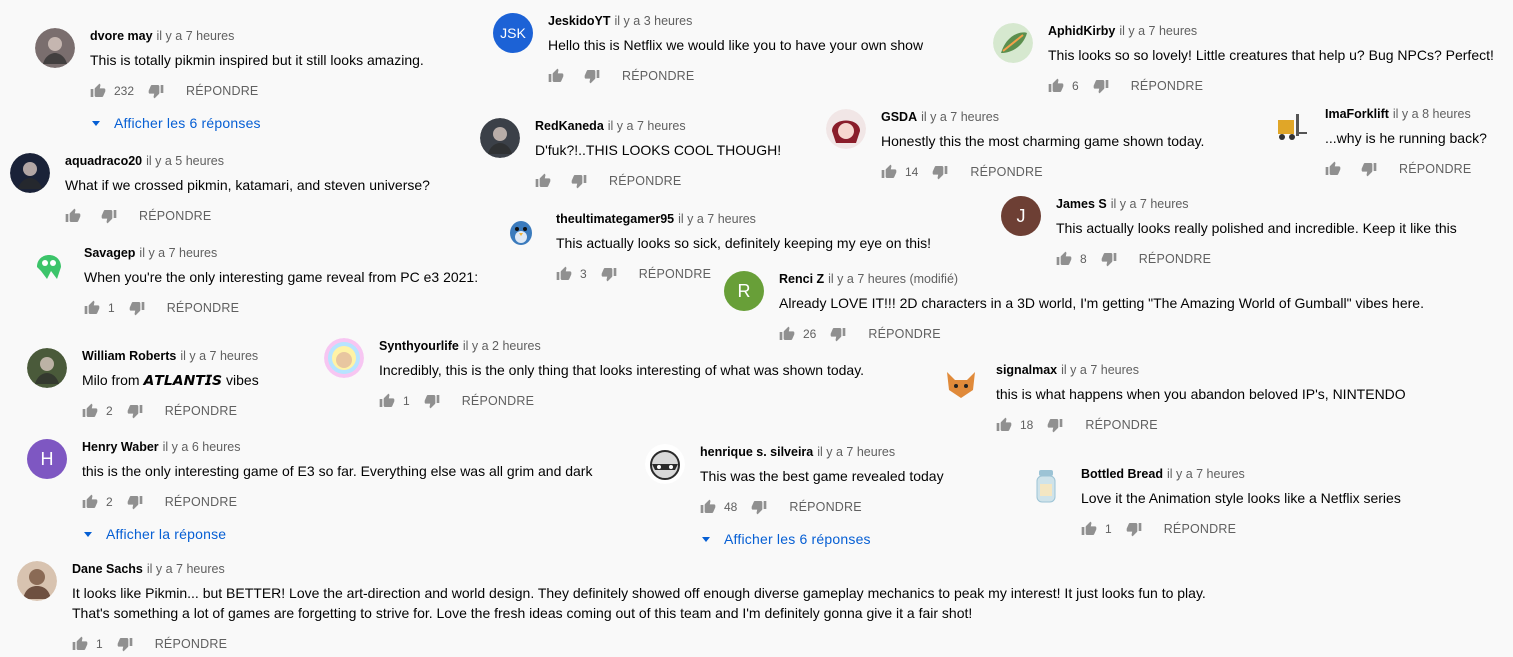 The height and width of the screenshot is (657, 1513). I want to click on comment-author: henrique s. silveira, so click(756, 452).